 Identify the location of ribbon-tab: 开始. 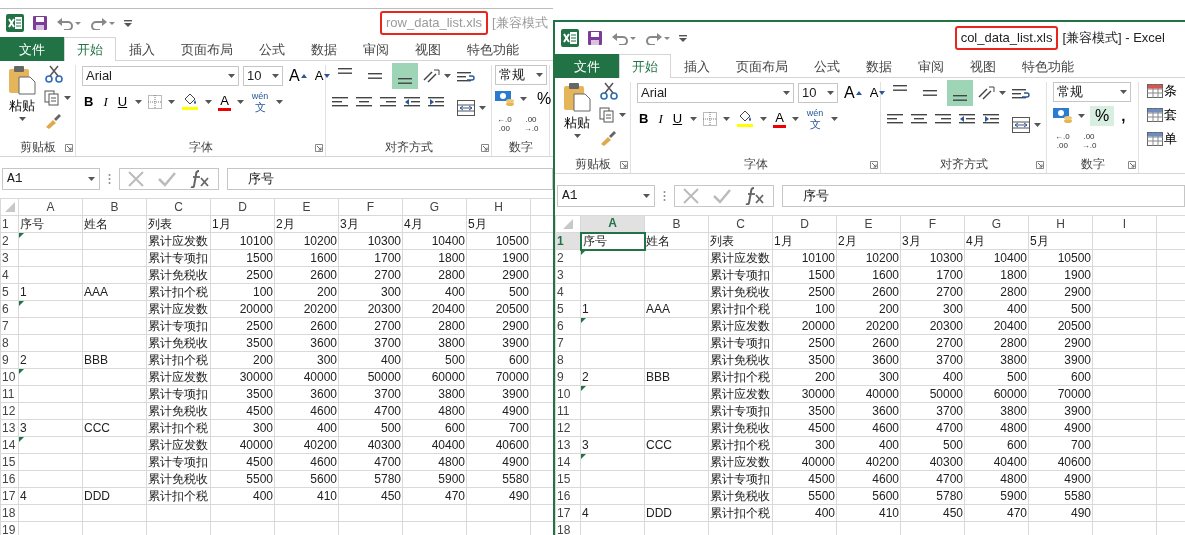
(90, 49).